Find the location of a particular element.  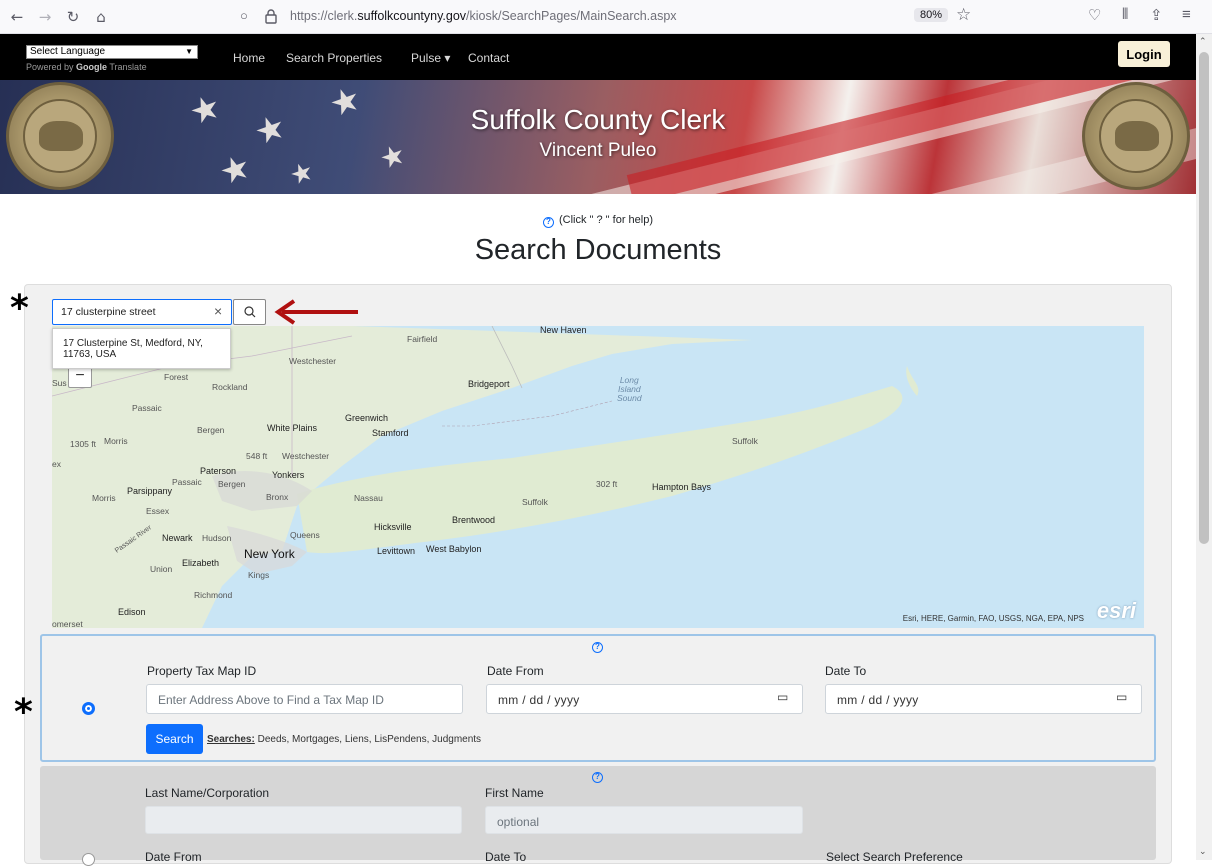

scroll-up-icon: ⌃ is located at coordinates (1203, 41).